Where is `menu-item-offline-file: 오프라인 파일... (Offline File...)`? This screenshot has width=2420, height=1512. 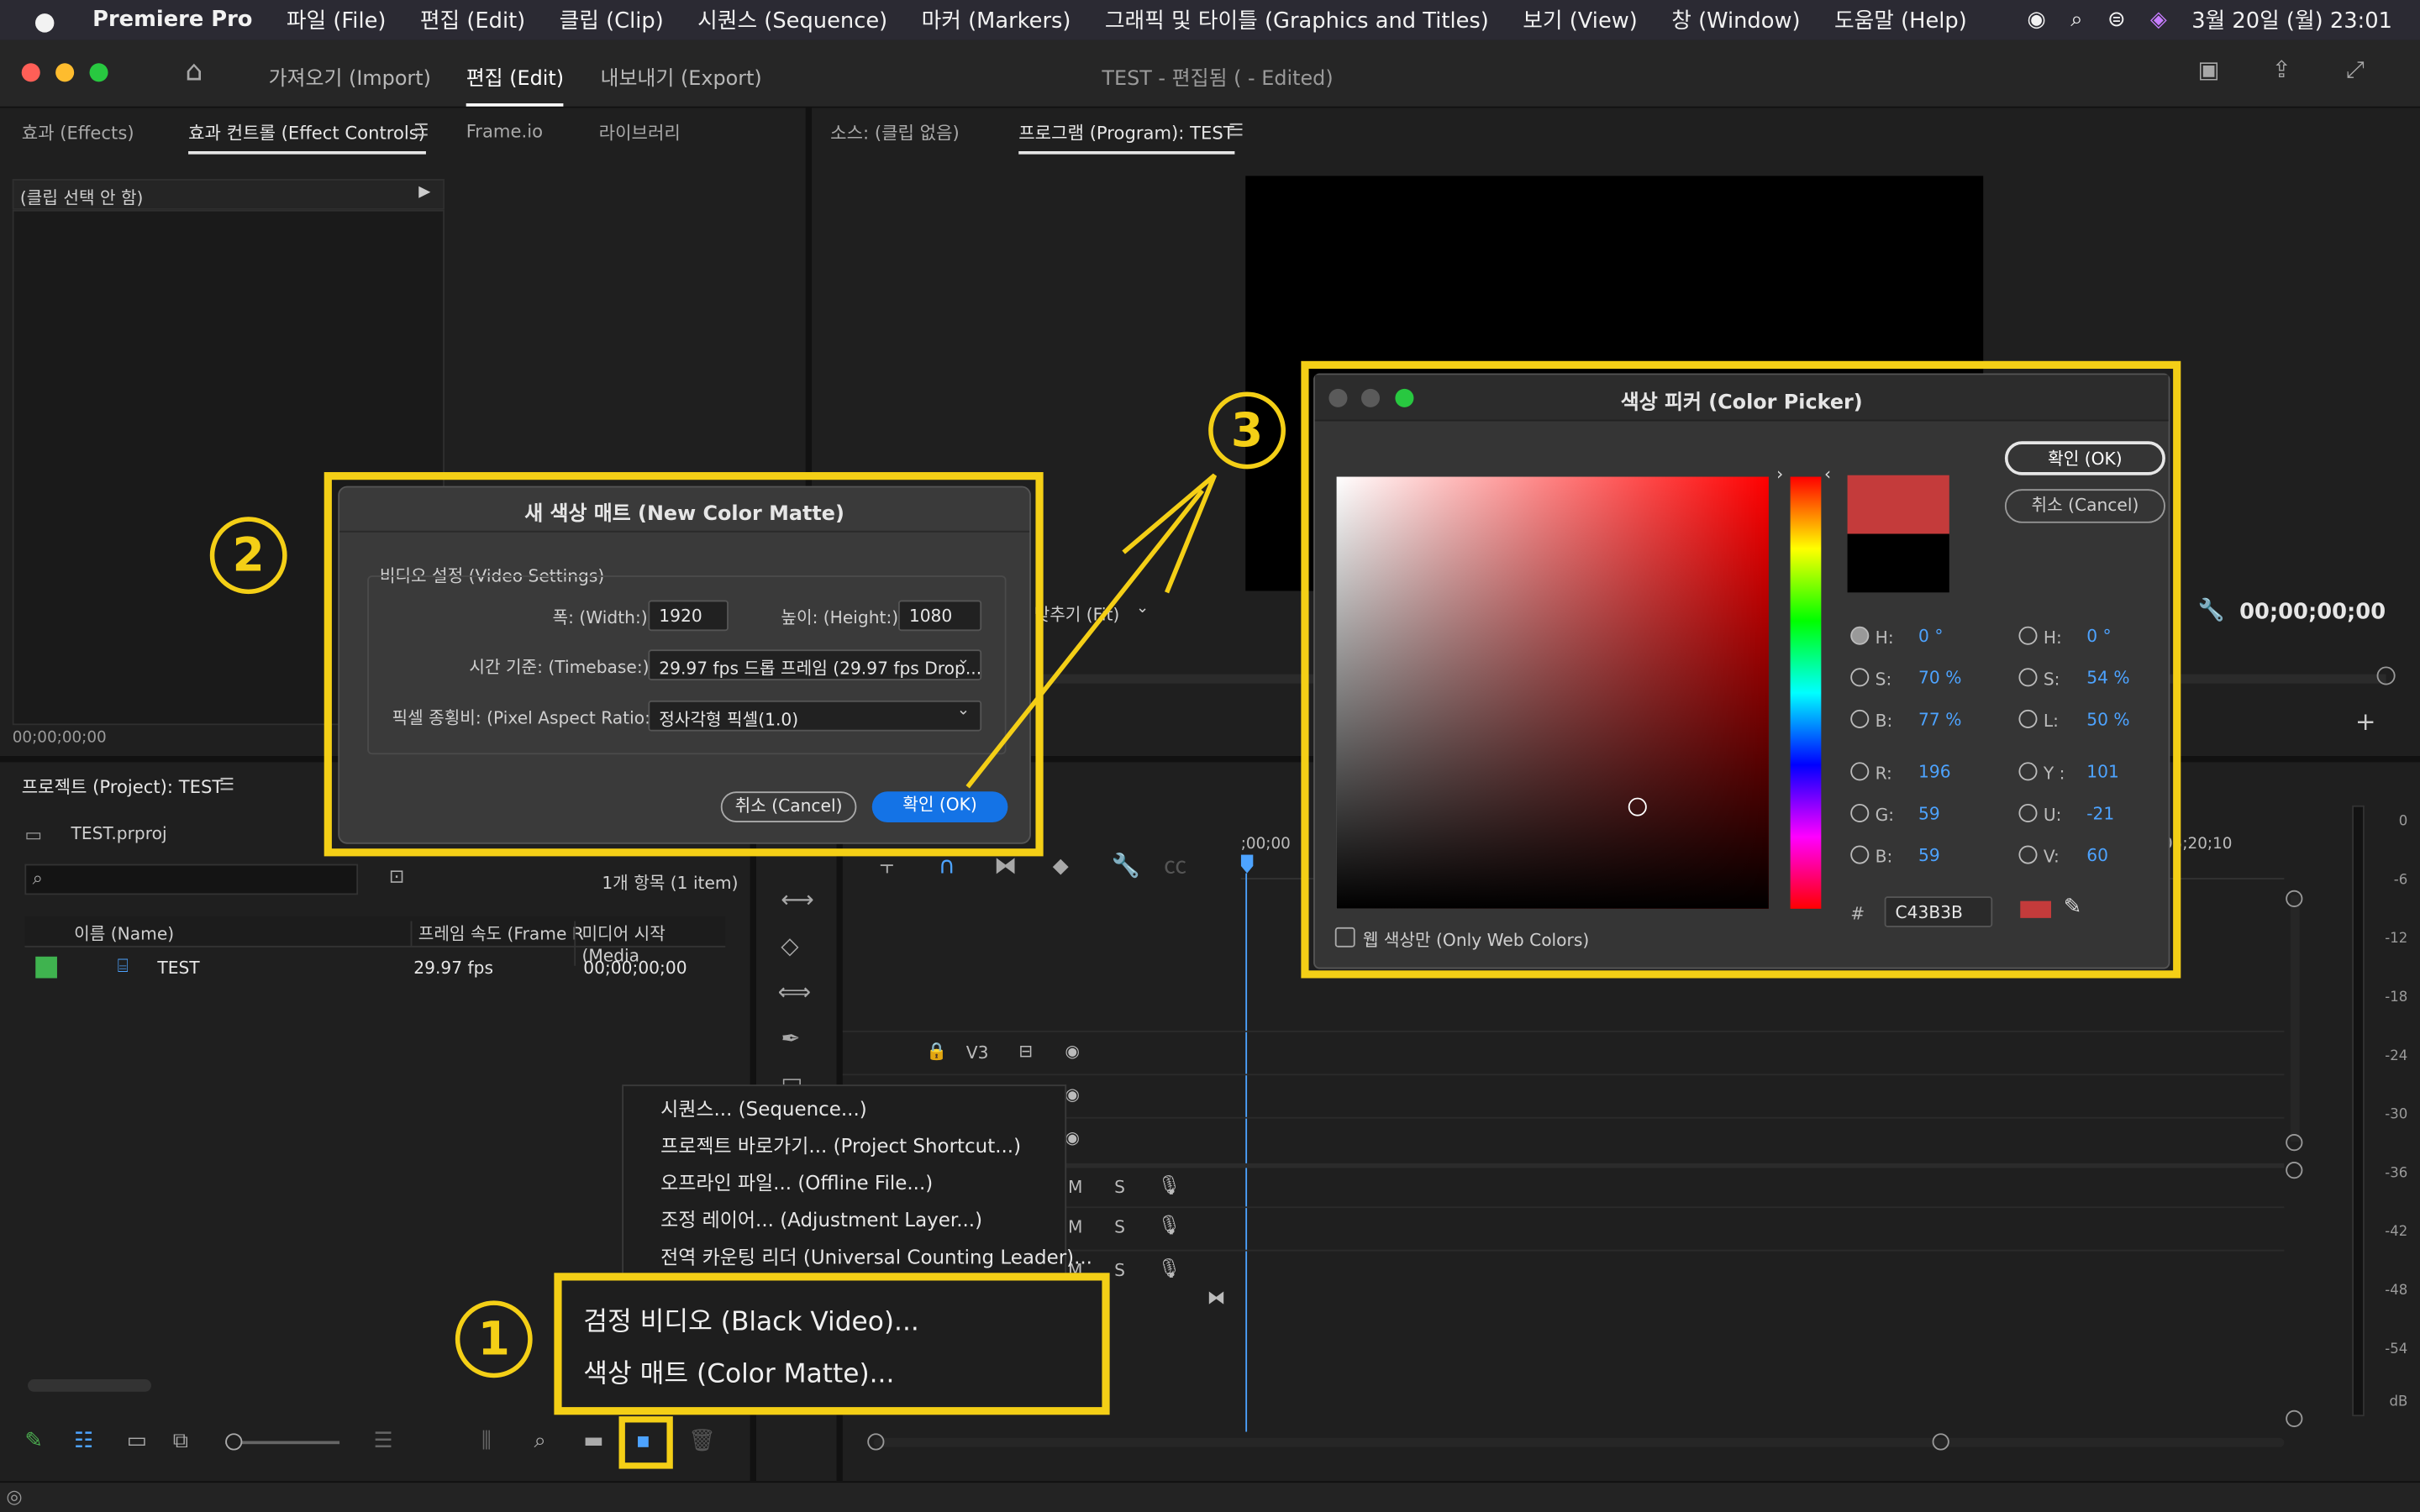
menu-item-offline-file: 오프라인 파일... (Offline File...) is located at coordinates (796, 1181).